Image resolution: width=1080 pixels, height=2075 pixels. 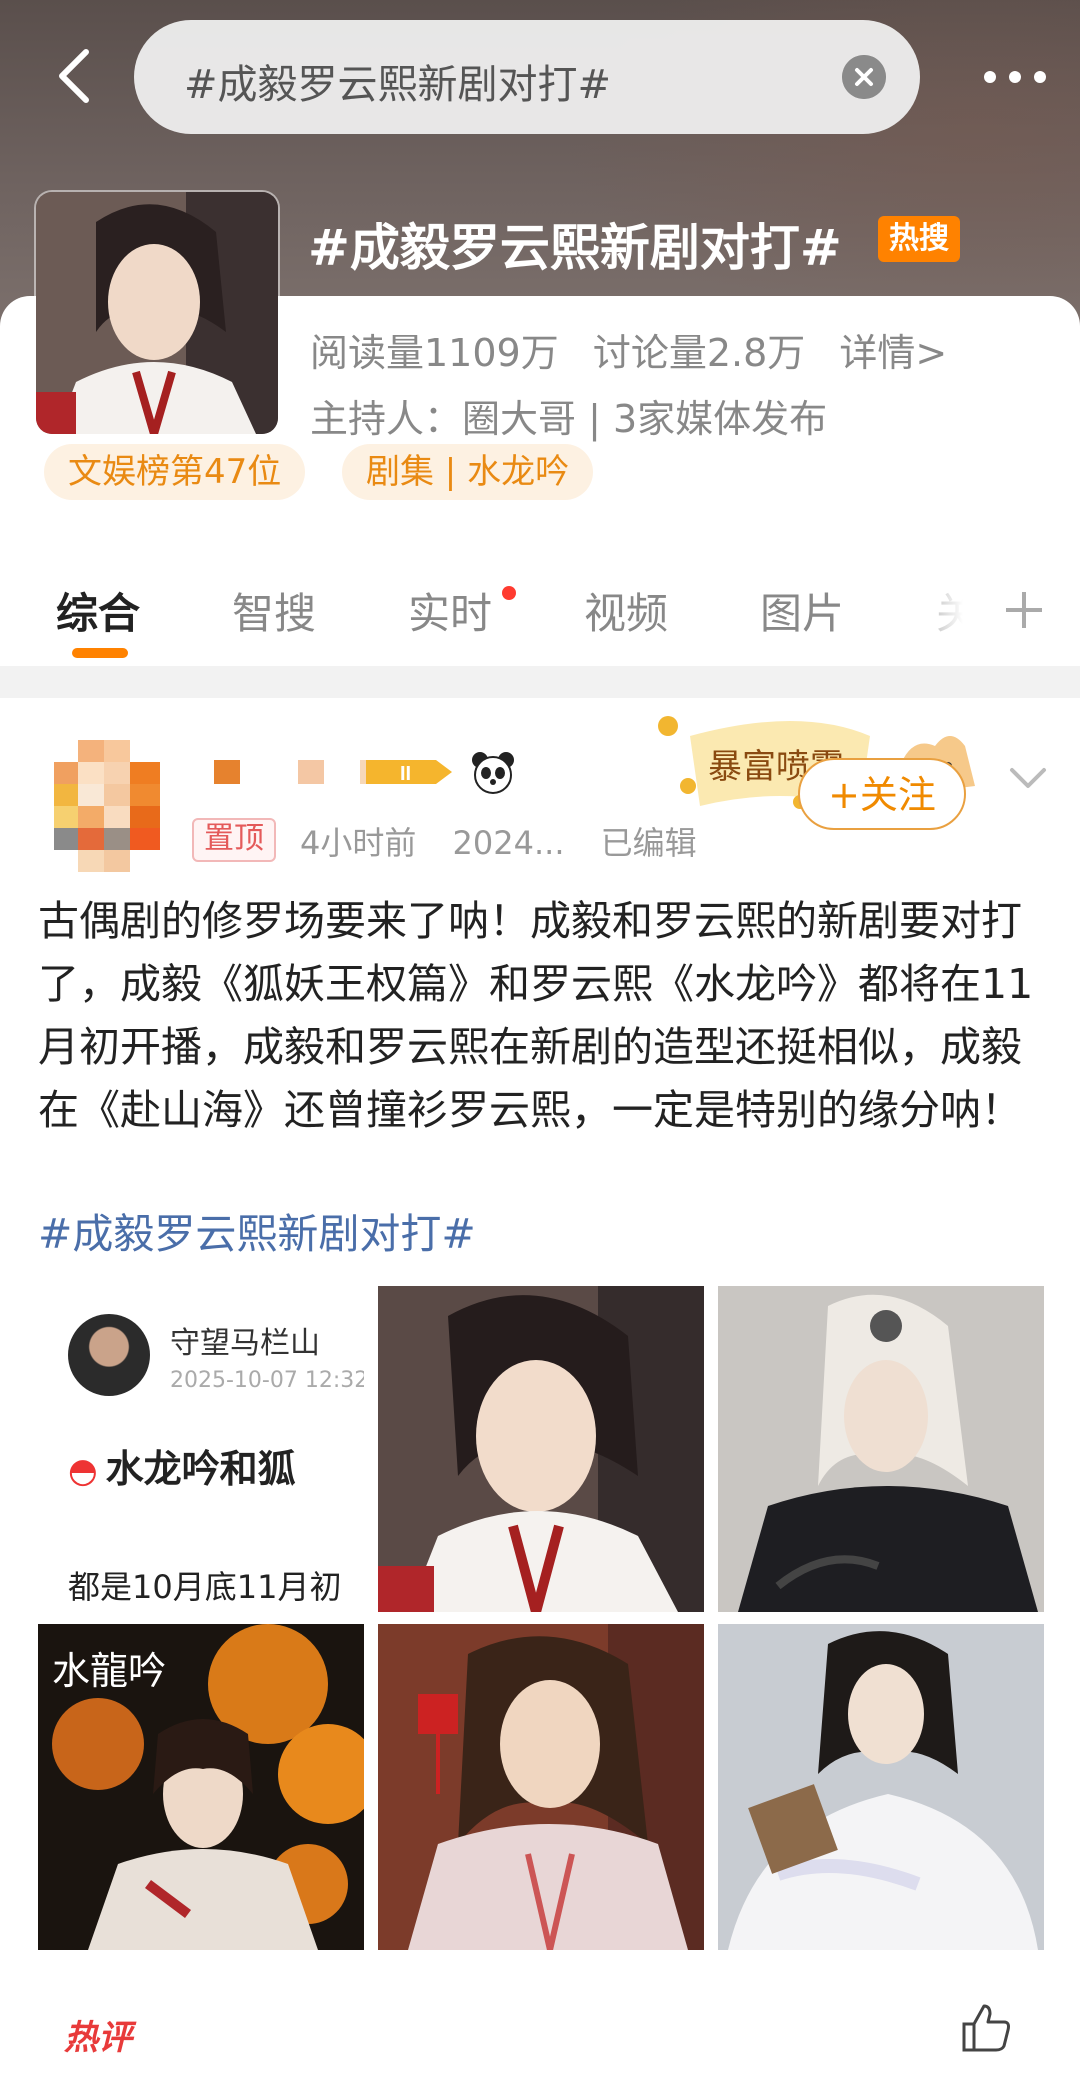 What do you see at coordinates (986, 2028) in the screenshot?
I see `thumbs-up-icon` at bounding box center [986, 2028].